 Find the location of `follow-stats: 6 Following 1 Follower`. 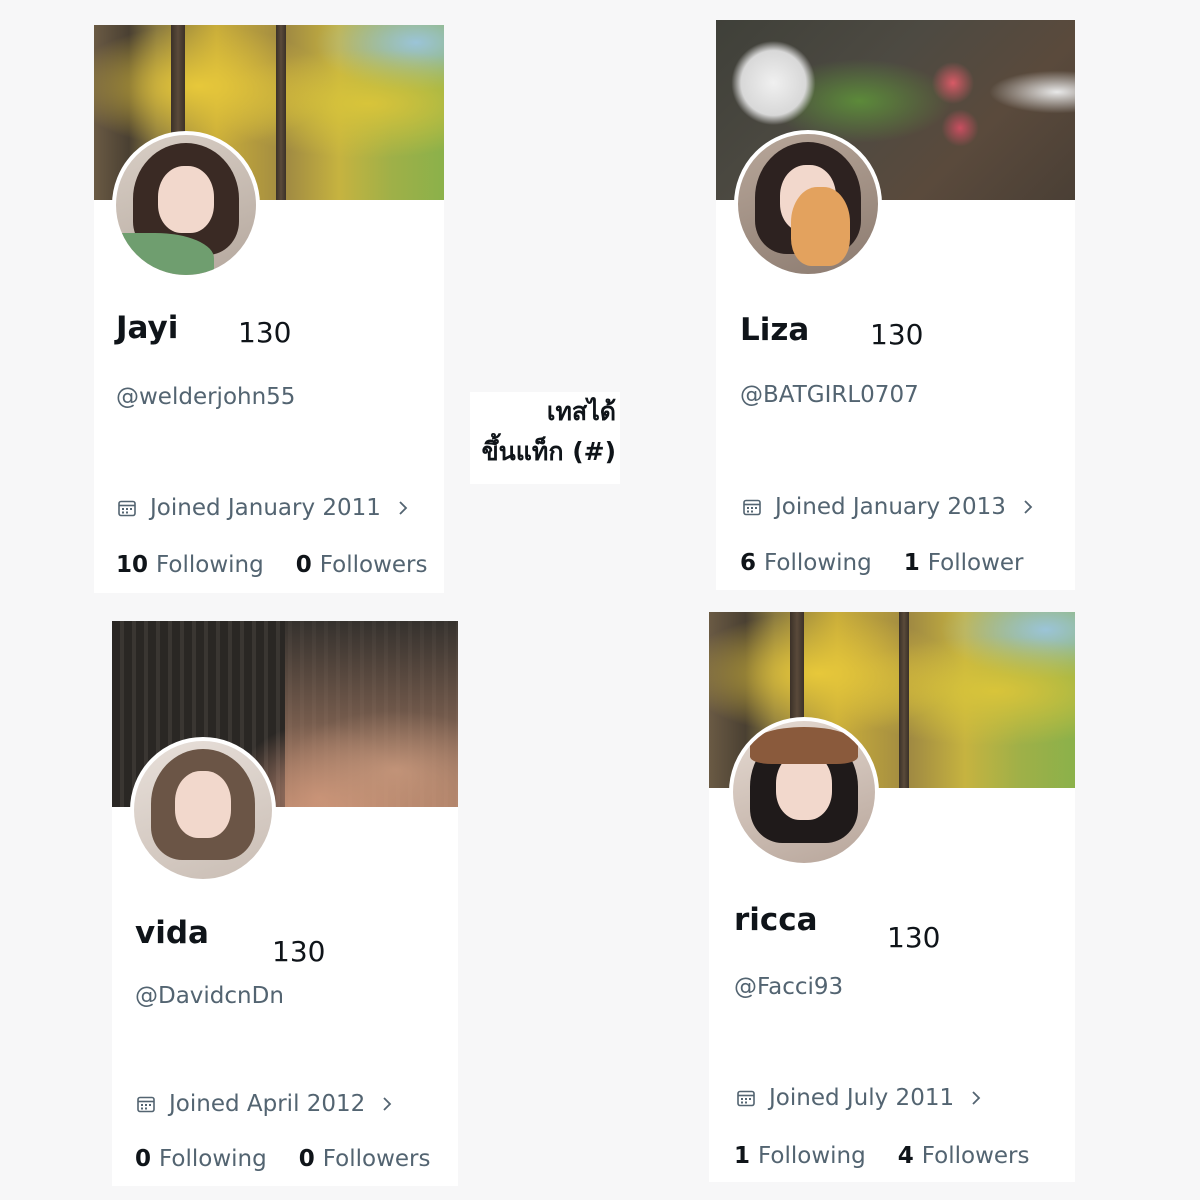

follow-stats: 6 Following 1 Follower is located at coordinates (882, 563).